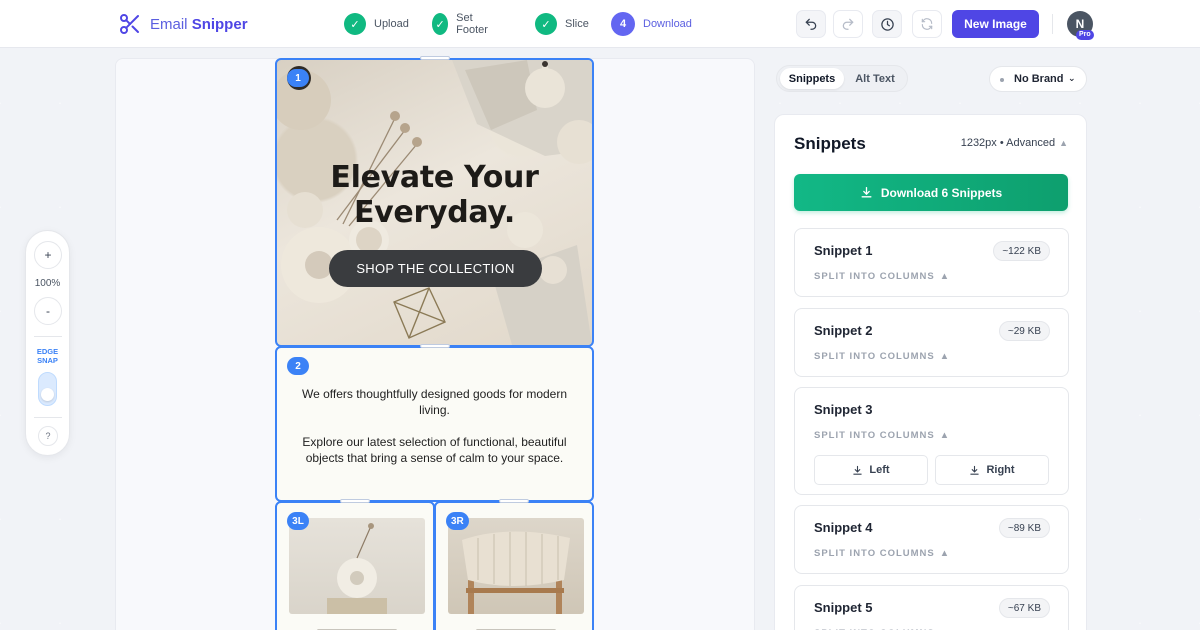 Image resolution: width=1200 pixels, height=630 pixels. I want to click on edge-snap-label: EDGE SNAP, so click(47, 356).